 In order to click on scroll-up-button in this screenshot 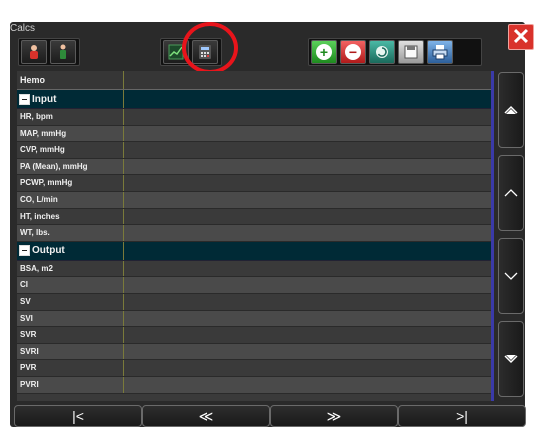, I will do `click(511, 193)`.